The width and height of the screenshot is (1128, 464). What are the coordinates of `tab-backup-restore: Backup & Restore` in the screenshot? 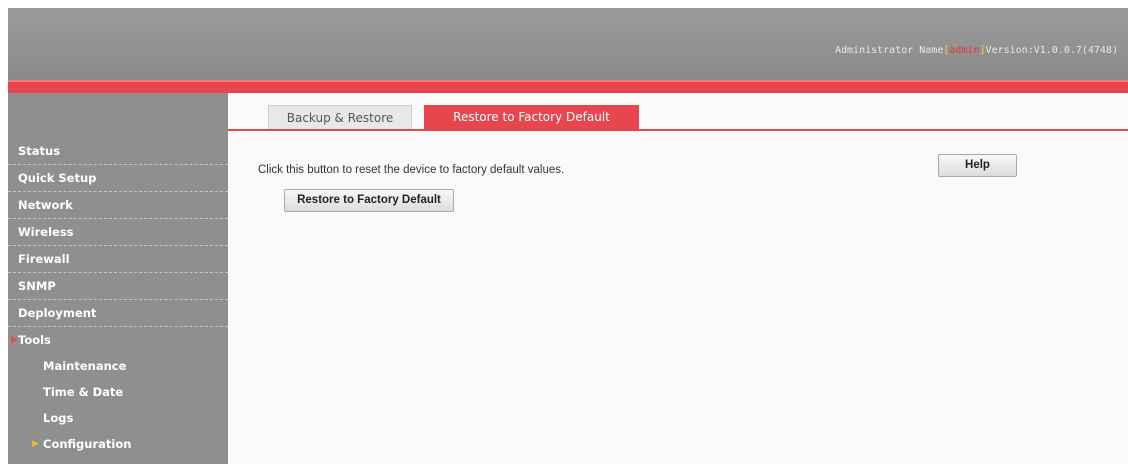 It's located at (340, 117).